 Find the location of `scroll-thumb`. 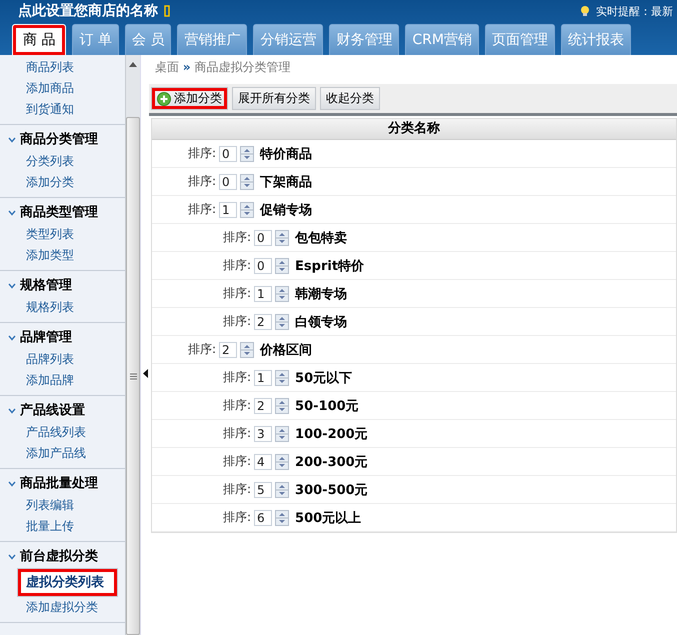

scroll-thumb is located at coordinates (133, 376).